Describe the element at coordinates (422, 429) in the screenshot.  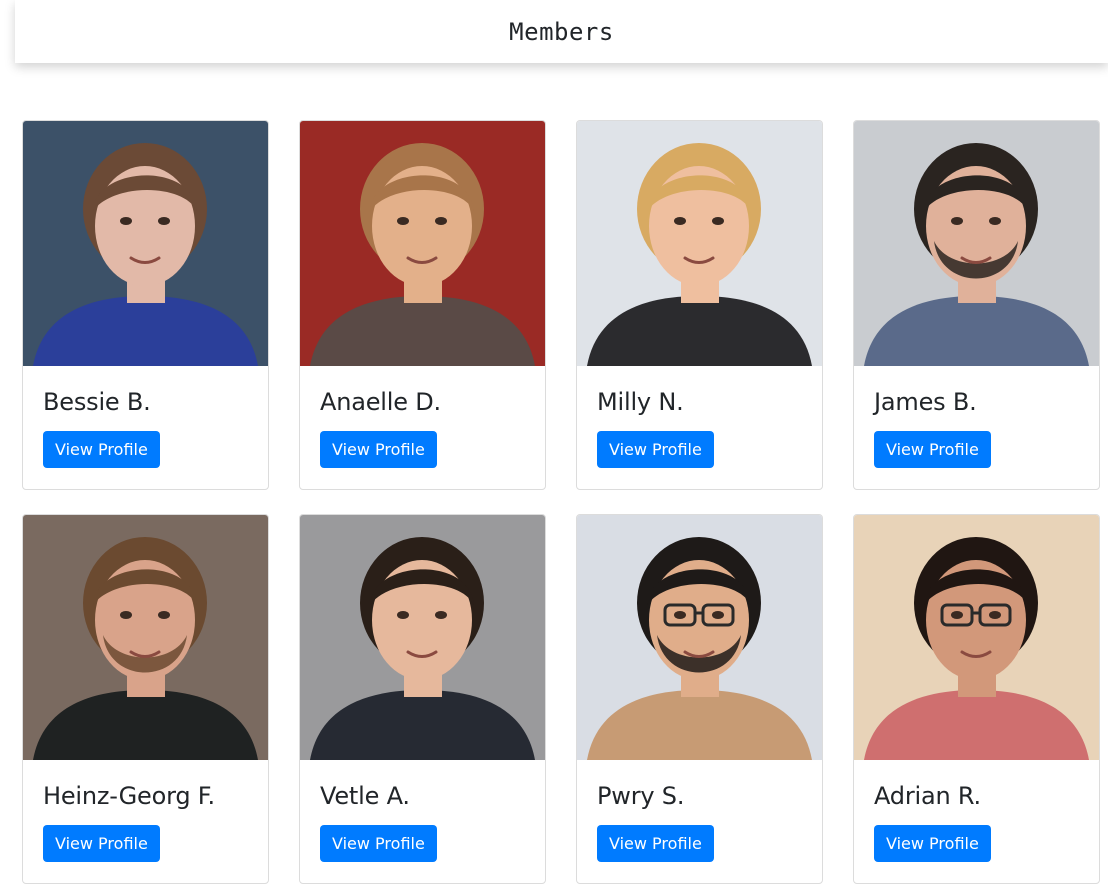
I see `card-body: Anaelle D. View Profile` at that location.